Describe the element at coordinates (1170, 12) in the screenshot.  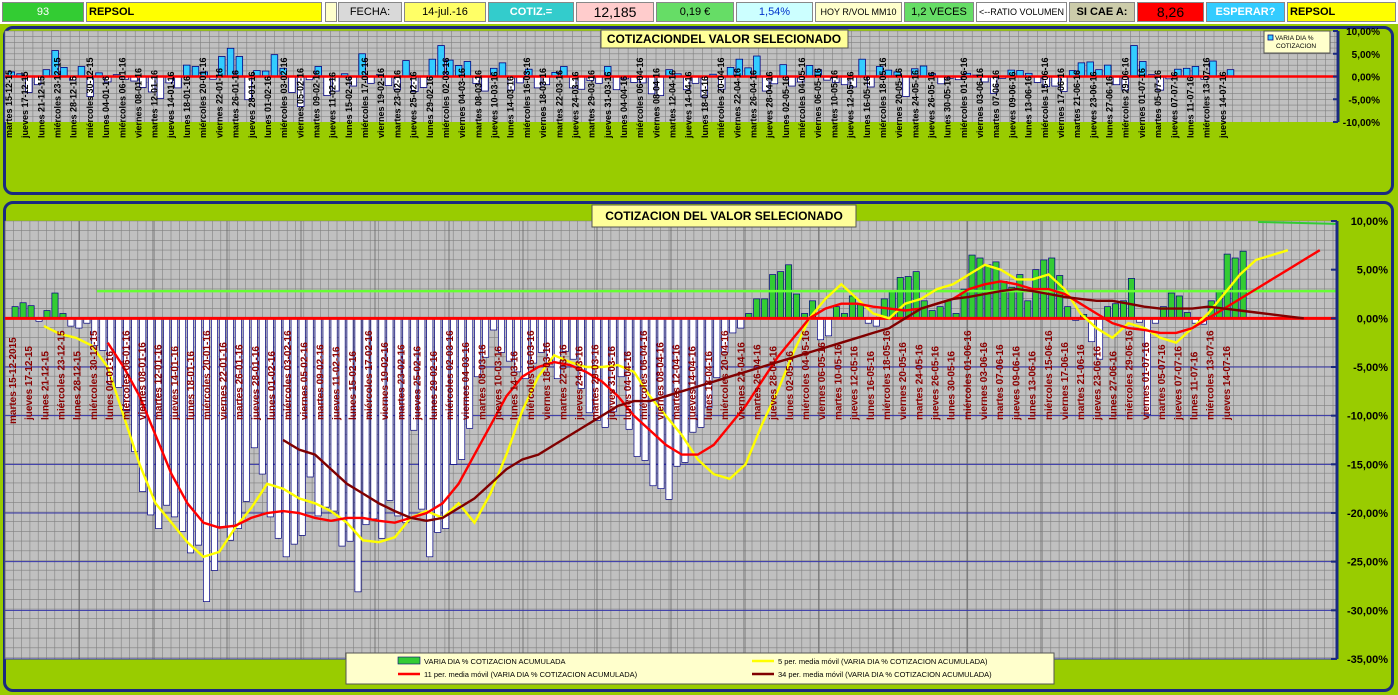
I see `header-cell-13: 8,26` at that location.